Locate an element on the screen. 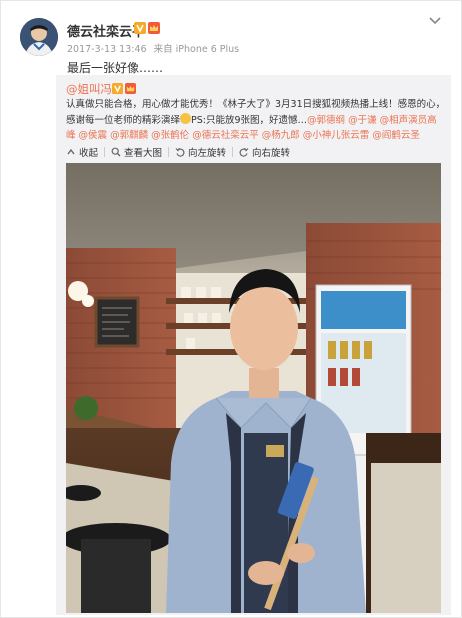  collapse-button: 收起 is located at coordinates (82, 152).